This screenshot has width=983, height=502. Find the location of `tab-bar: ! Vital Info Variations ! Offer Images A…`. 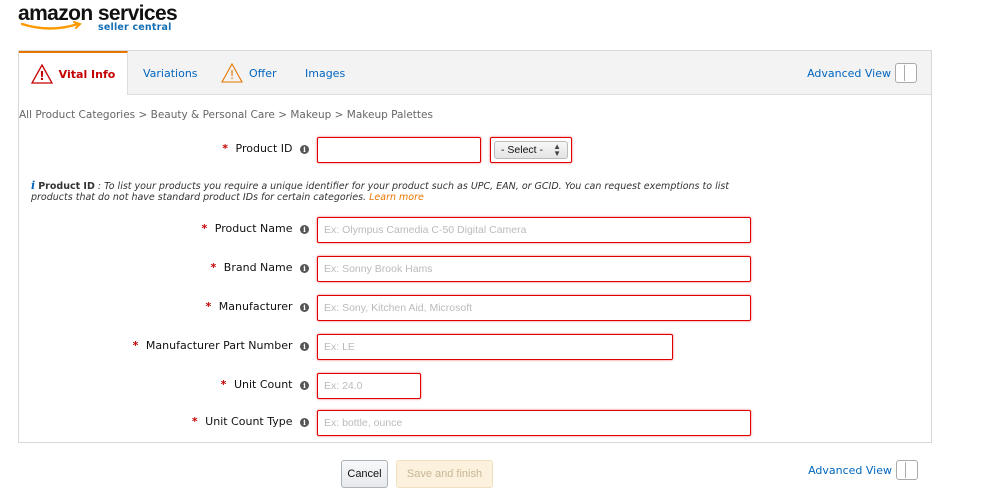

tab-bar: ! Vital Info Variations ! Offer Images A… is located at coordinates (475, 73).